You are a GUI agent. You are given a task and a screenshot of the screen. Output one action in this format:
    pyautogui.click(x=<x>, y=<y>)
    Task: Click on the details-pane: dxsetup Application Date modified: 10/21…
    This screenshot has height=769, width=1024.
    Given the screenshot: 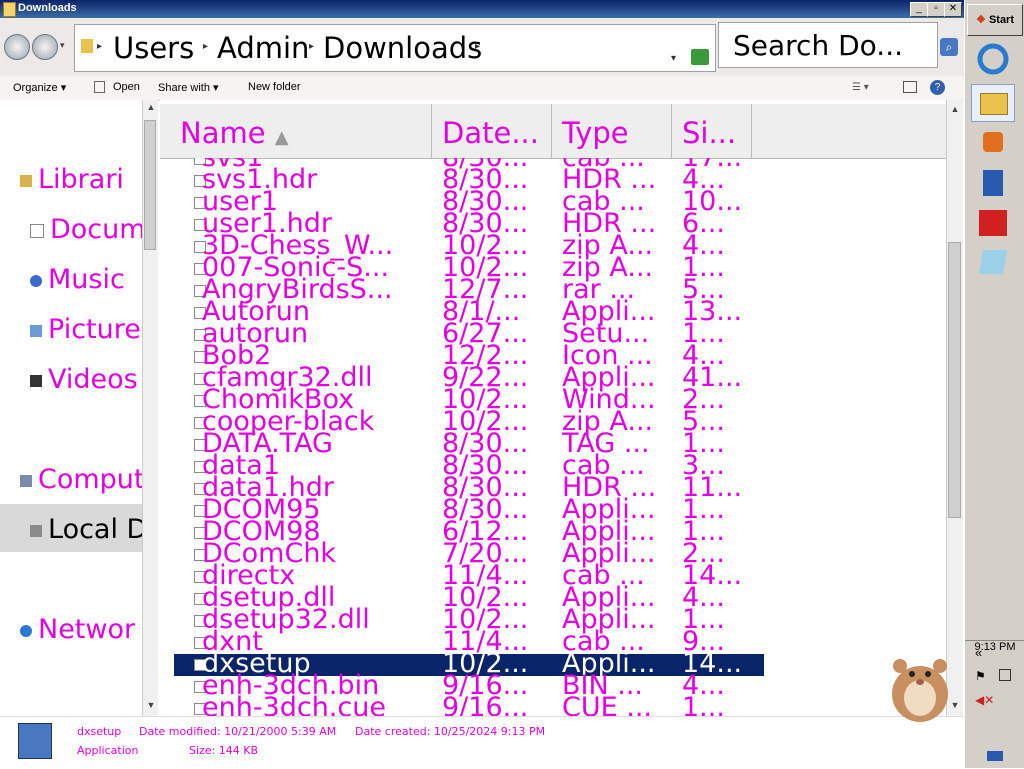 What is the action you would take?
    pyautogui.click(x=482, y=742)
    